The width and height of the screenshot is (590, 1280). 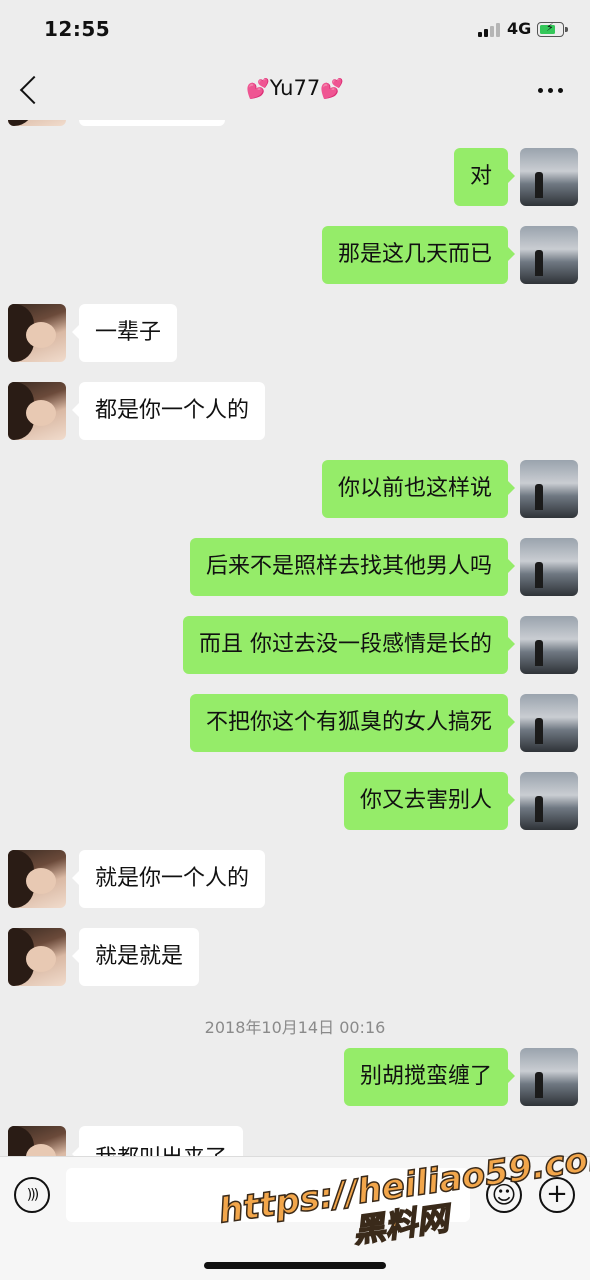 What do you see at coordinates (504, 1195) in the screenshot?
I see `emoji-icon: ☺` at bounding box center [504, 1195].